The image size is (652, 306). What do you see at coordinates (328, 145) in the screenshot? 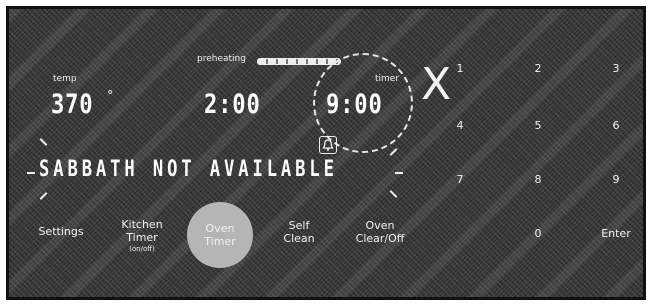
I see `bell-icon` at bounding box center [328, 145].